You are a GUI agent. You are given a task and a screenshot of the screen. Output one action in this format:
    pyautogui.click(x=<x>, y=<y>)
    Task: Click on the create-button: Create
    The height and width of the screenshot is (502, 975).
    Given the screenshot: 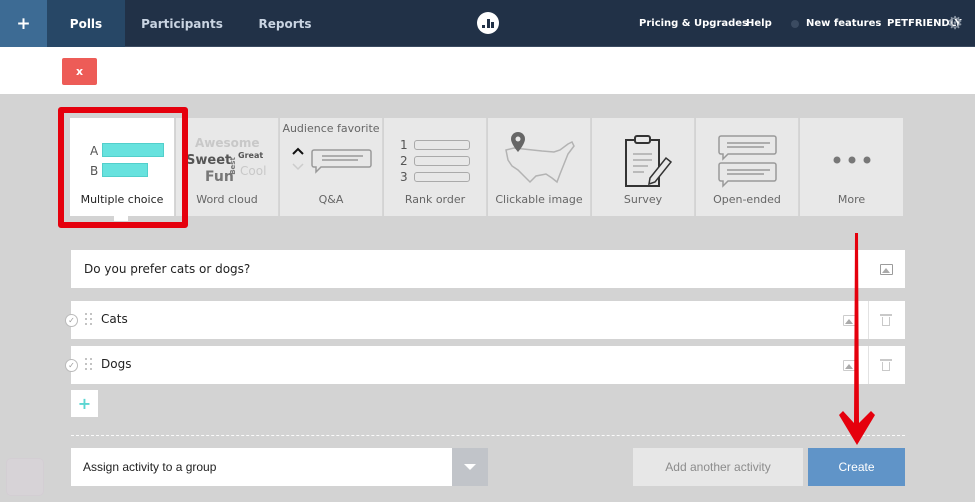 What is the action you would take?
    pyautogui.click(x=856, y=467)
    